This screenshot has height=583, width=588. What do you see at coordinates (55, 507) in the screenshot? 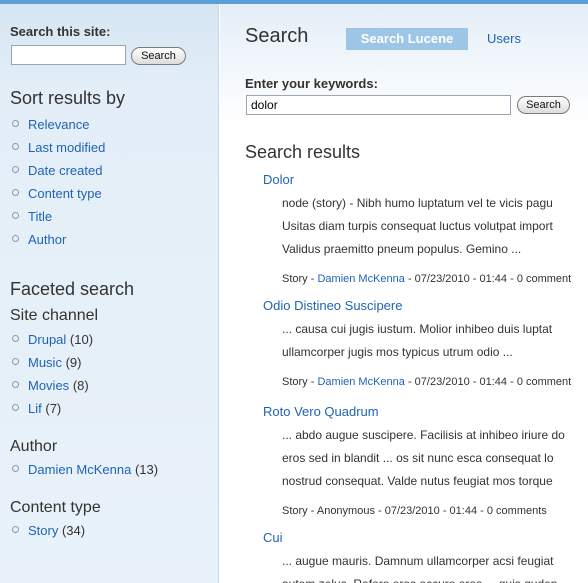
I see `content-type-facet-heading: Content type` at bounding box center [55, 507].